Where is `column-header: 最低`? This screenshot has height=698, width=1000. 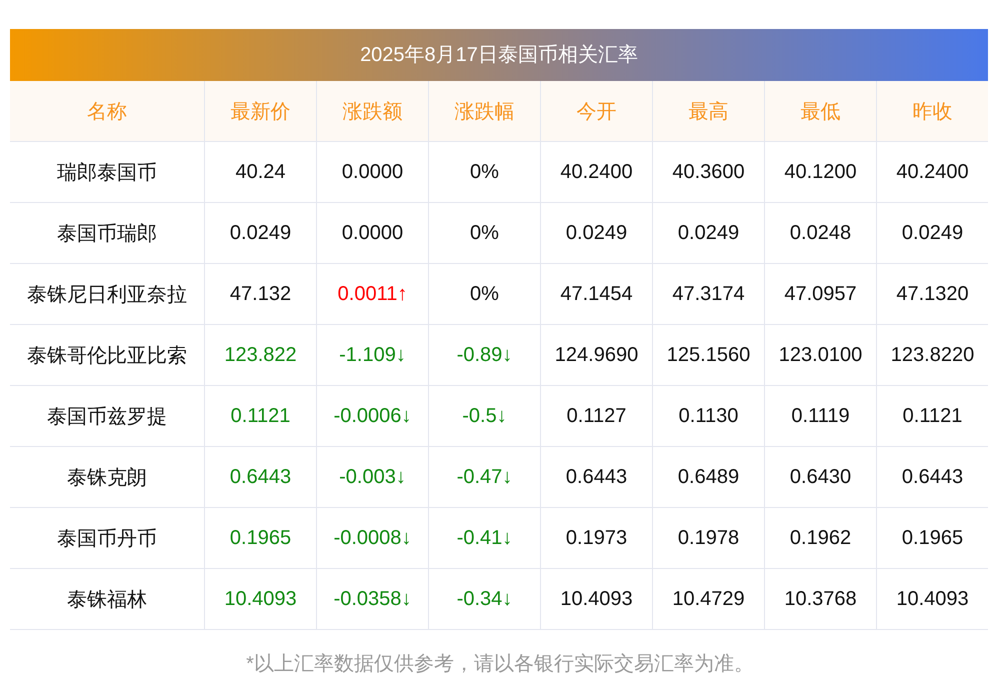
column-header: 最低 is located at coordinates (821, 111).